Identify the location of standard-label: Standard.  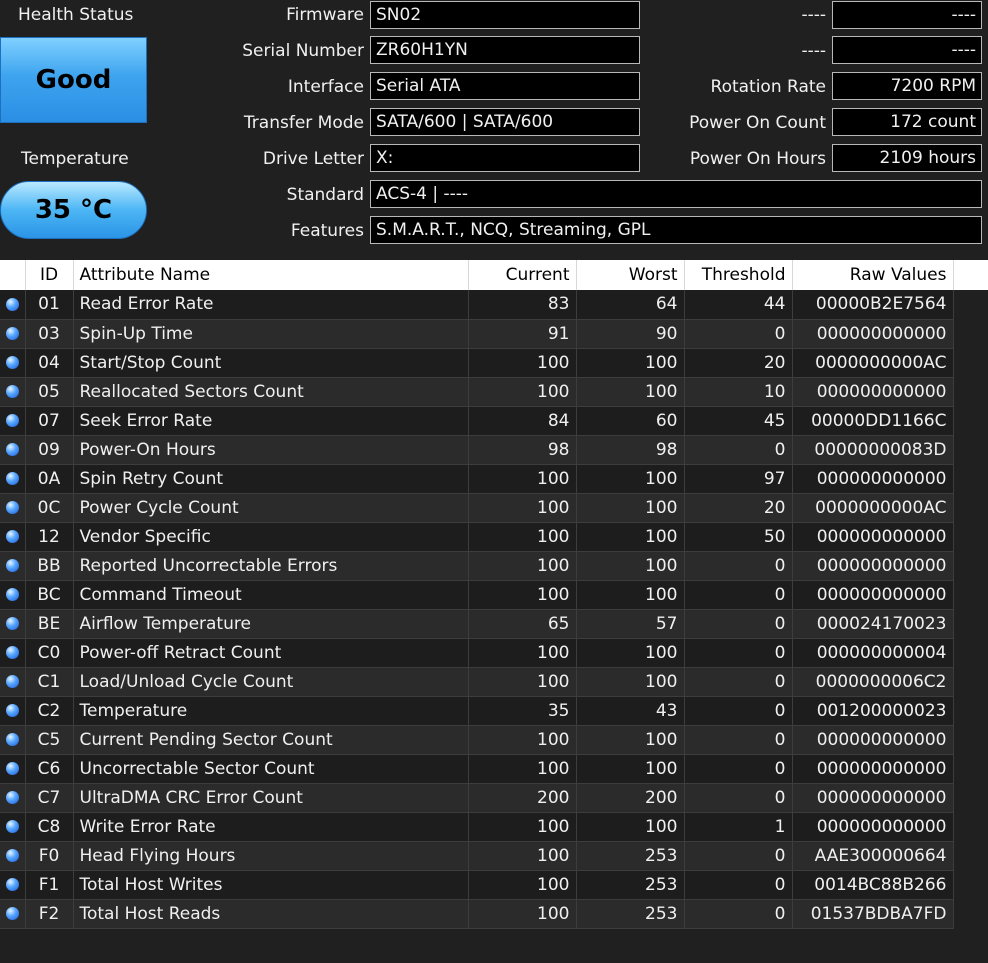
(325, 195).